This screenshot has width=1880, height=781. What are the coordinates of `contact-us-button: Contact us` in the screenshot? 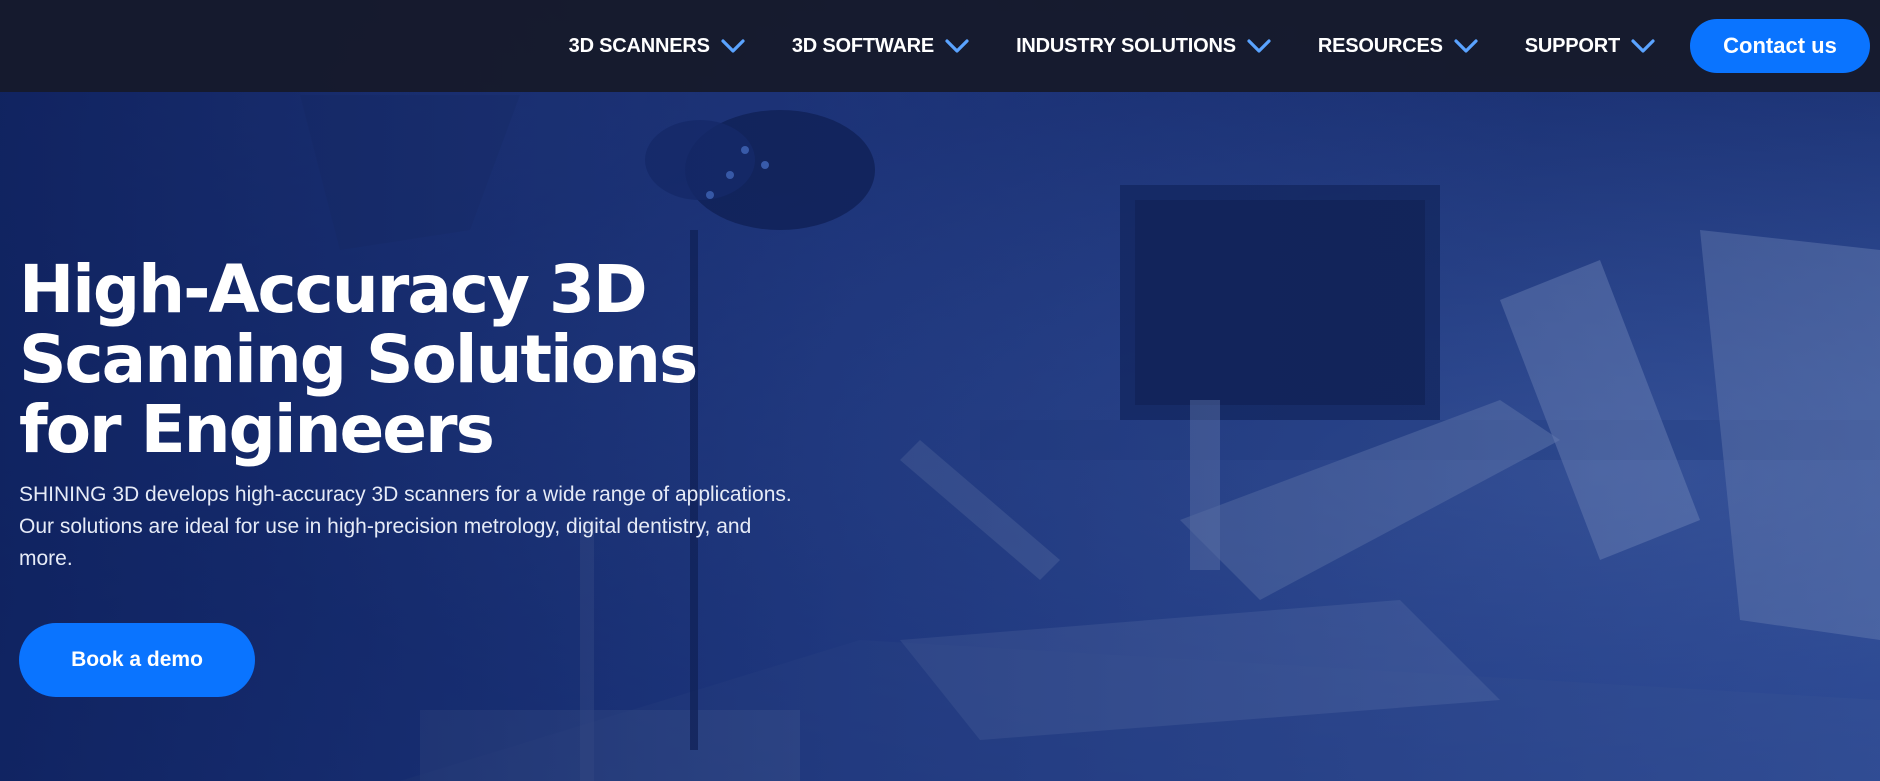 It's located at (1780, 46).